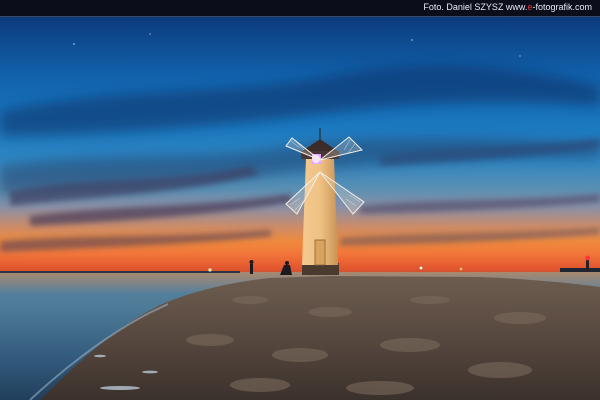 The height and width of the screenshot is (400, 600). Describe the element at coordinates (562, 7) in the screenshot. I see `credit-suffix: -fotografik.com` at that location.